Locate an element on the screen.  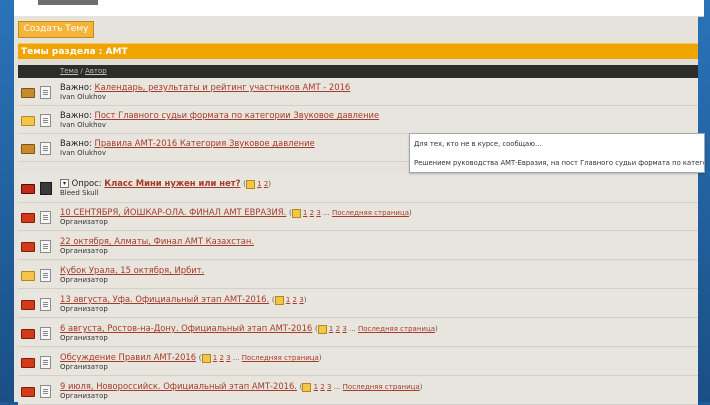
topic-prefix: Опрос: is located at coordinates (88, 183).